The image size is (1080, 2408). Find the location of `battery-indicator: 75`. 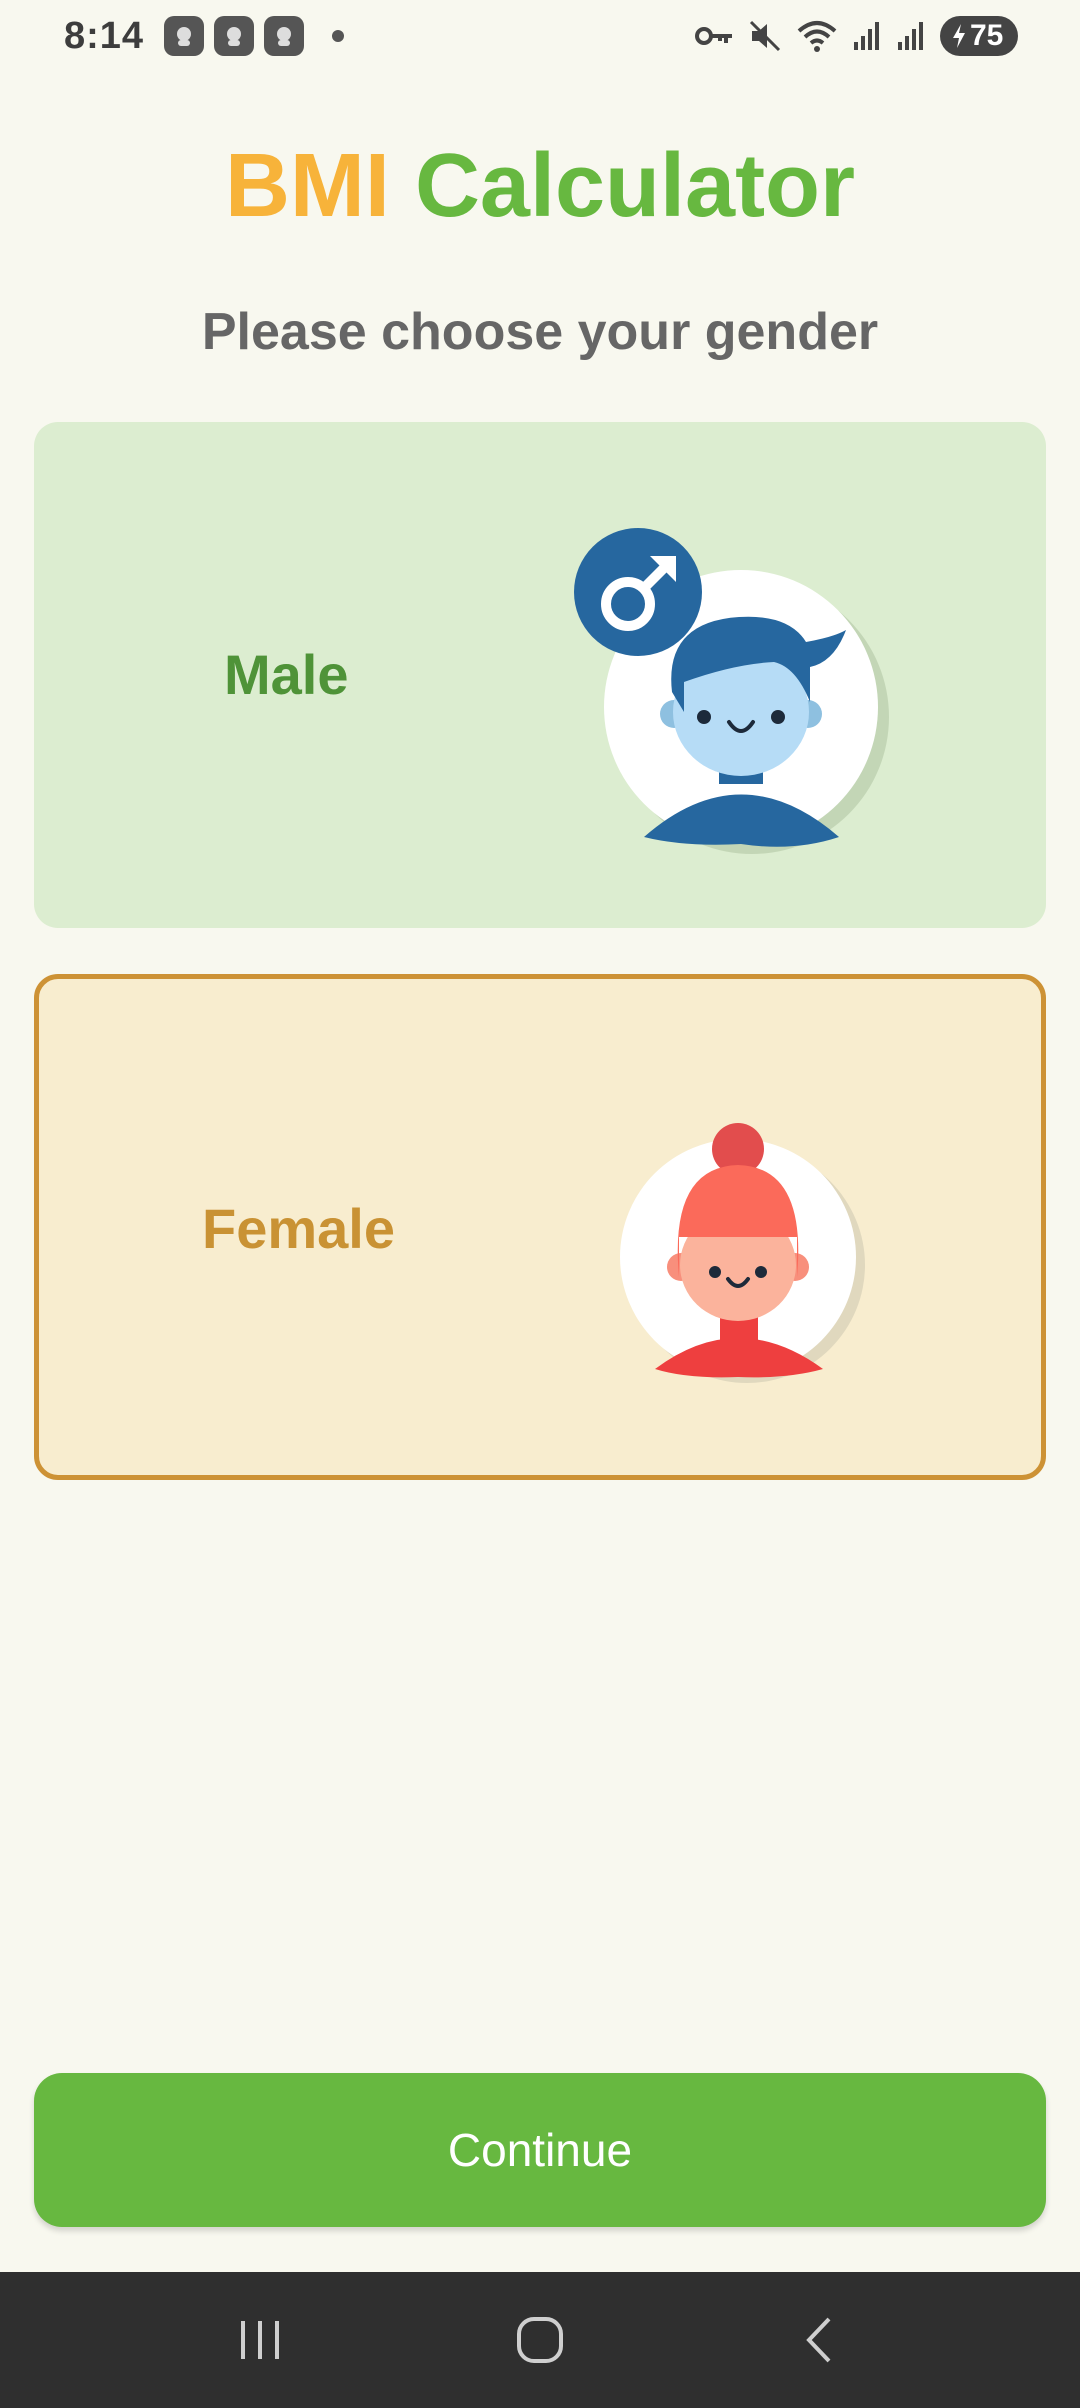

battery-indicator: 75 is located at coordinates (979, 36).